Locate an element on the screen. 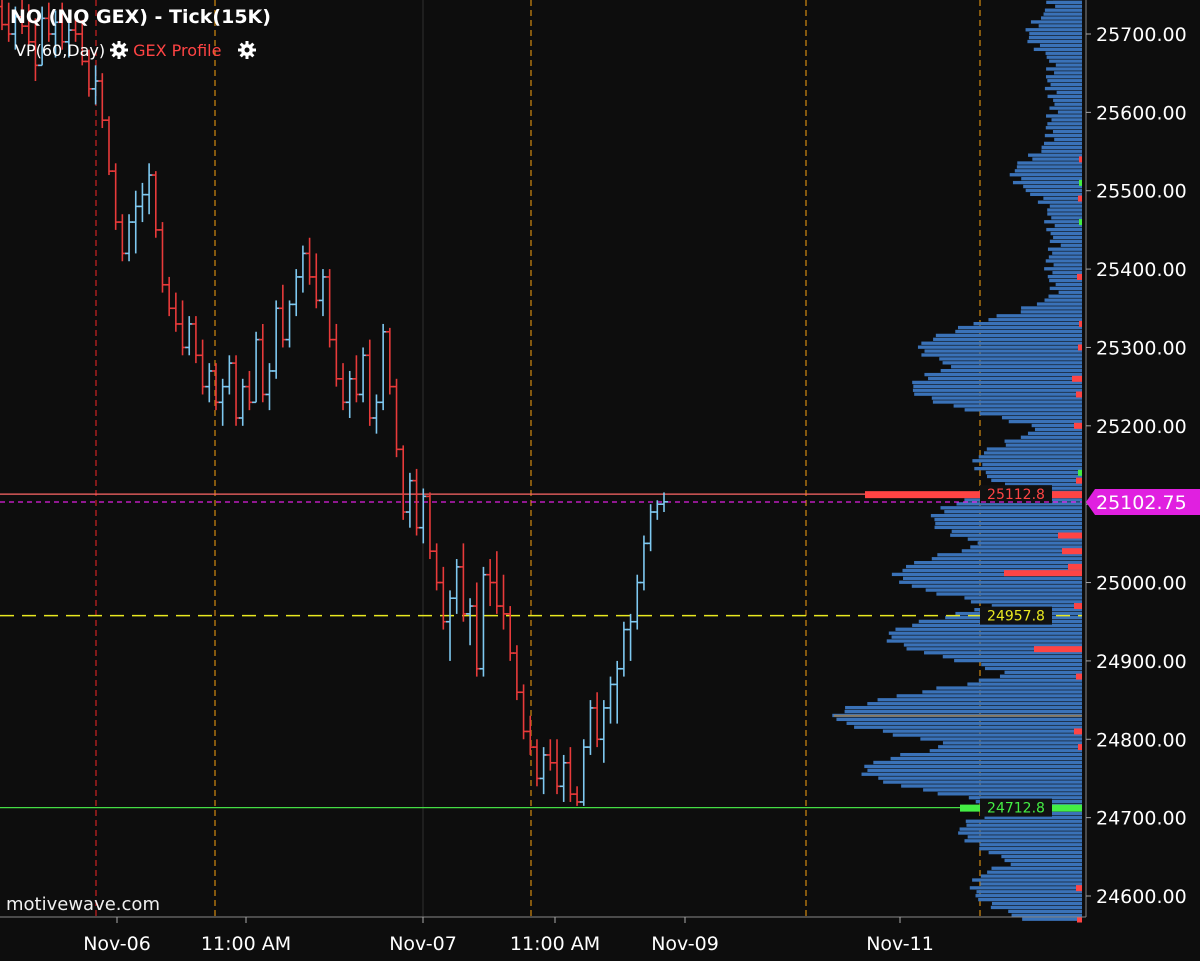  watermark: motivewave.com is located at coordinates (83, 904).